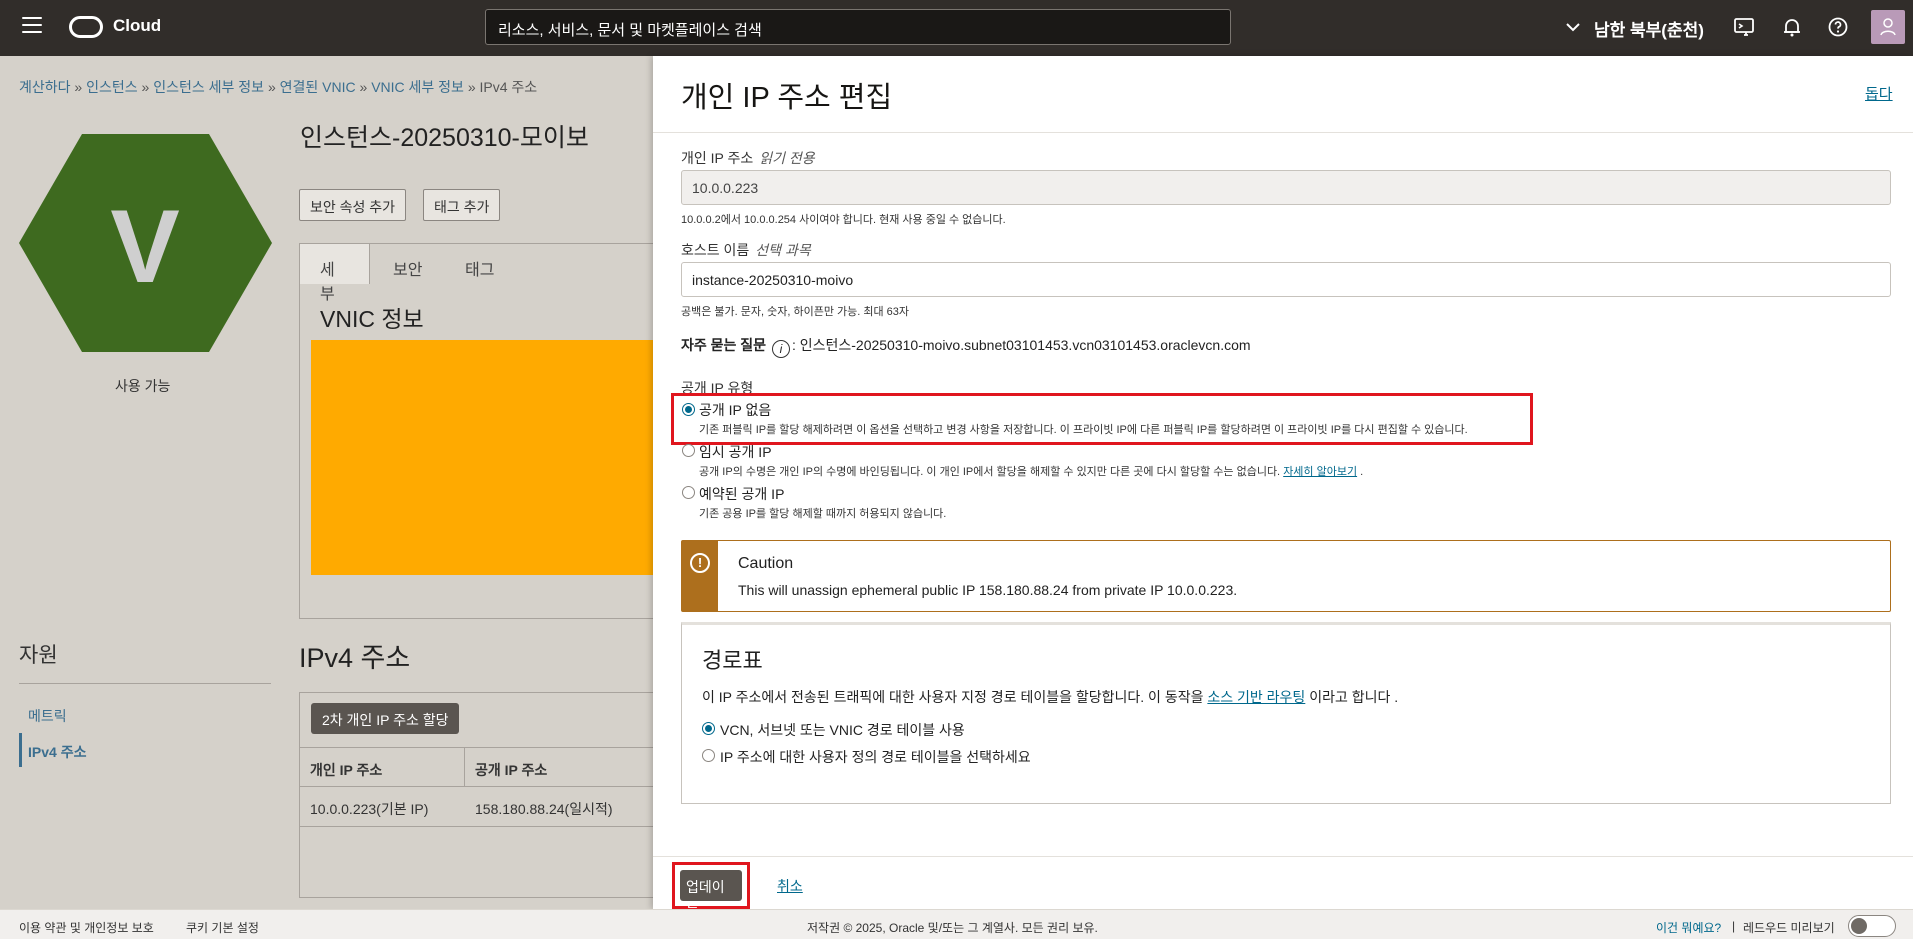  I want to click on instance-title: 인스턴스-20250310-모이보, so click(444, 138).